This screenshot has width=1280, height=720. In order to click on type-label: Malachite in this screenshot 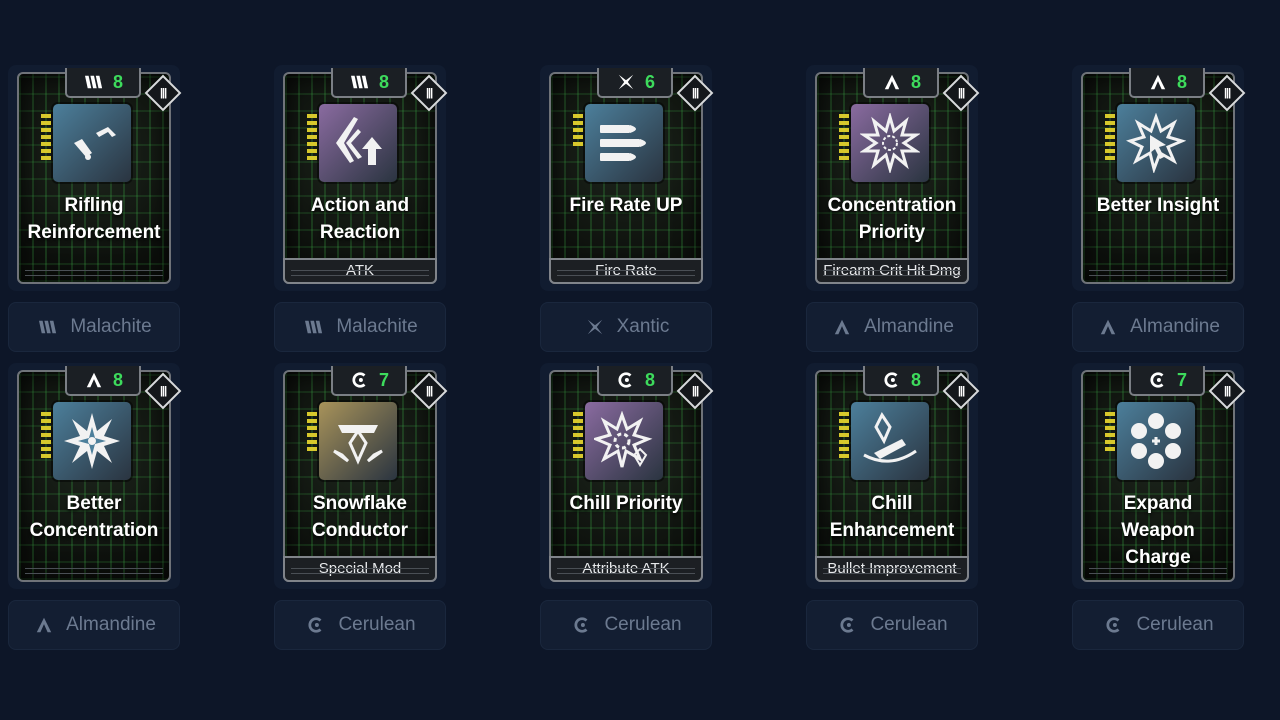, I will do `click(111, 326)`.